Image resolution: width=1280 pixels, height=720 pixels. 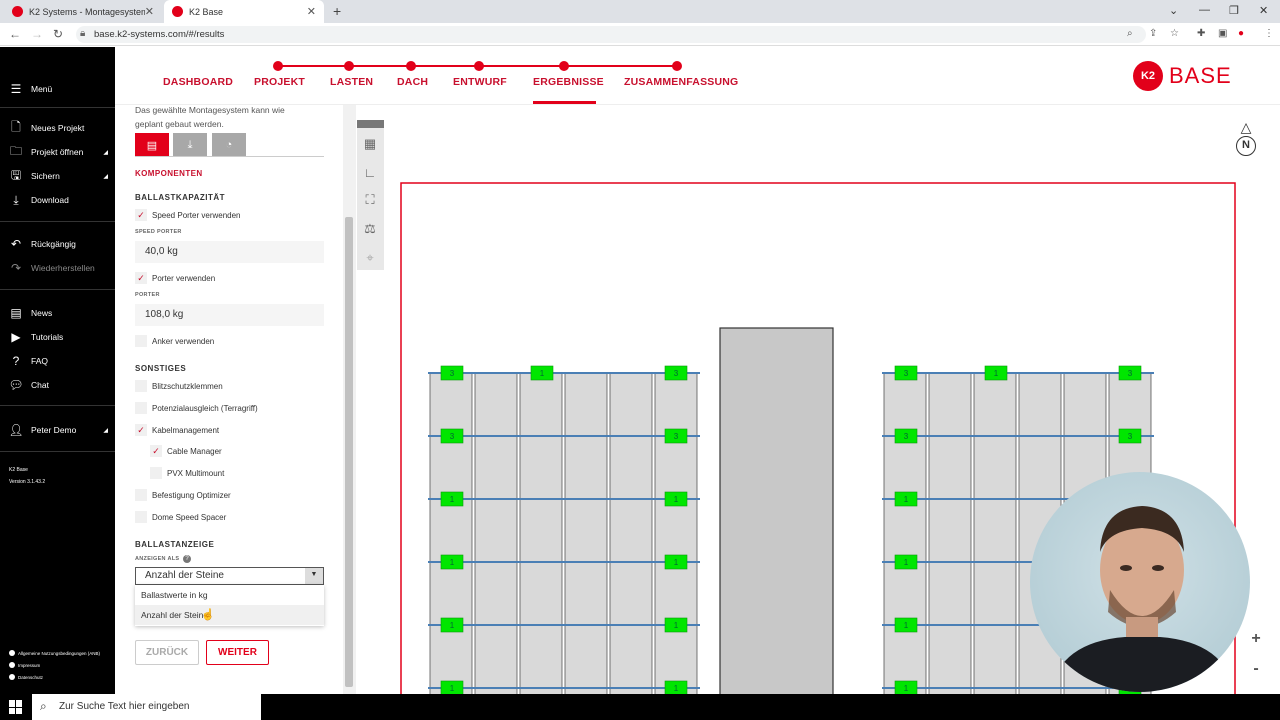 I want to click on grid-icon: ▦, so click(x=370, y=144).